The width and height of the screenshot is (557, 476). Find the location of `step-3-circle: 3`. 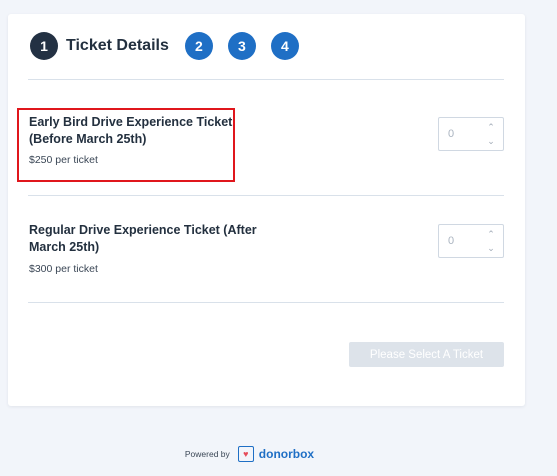

step-3-circle: 3 is located at coordinates (241, 46).